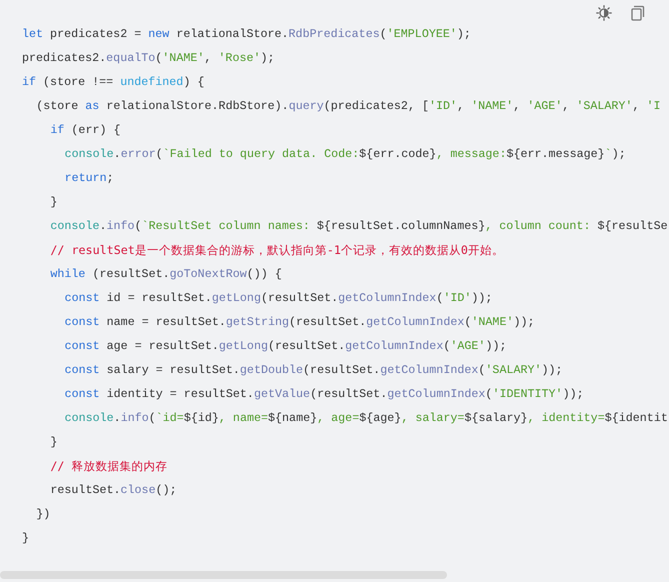 Image resolution: width=669 pixels, height=582 pixels. What do you see at coordinates (638, 13) in the screenshot?
I see `copy-icon` at bounding box center [638, 13].